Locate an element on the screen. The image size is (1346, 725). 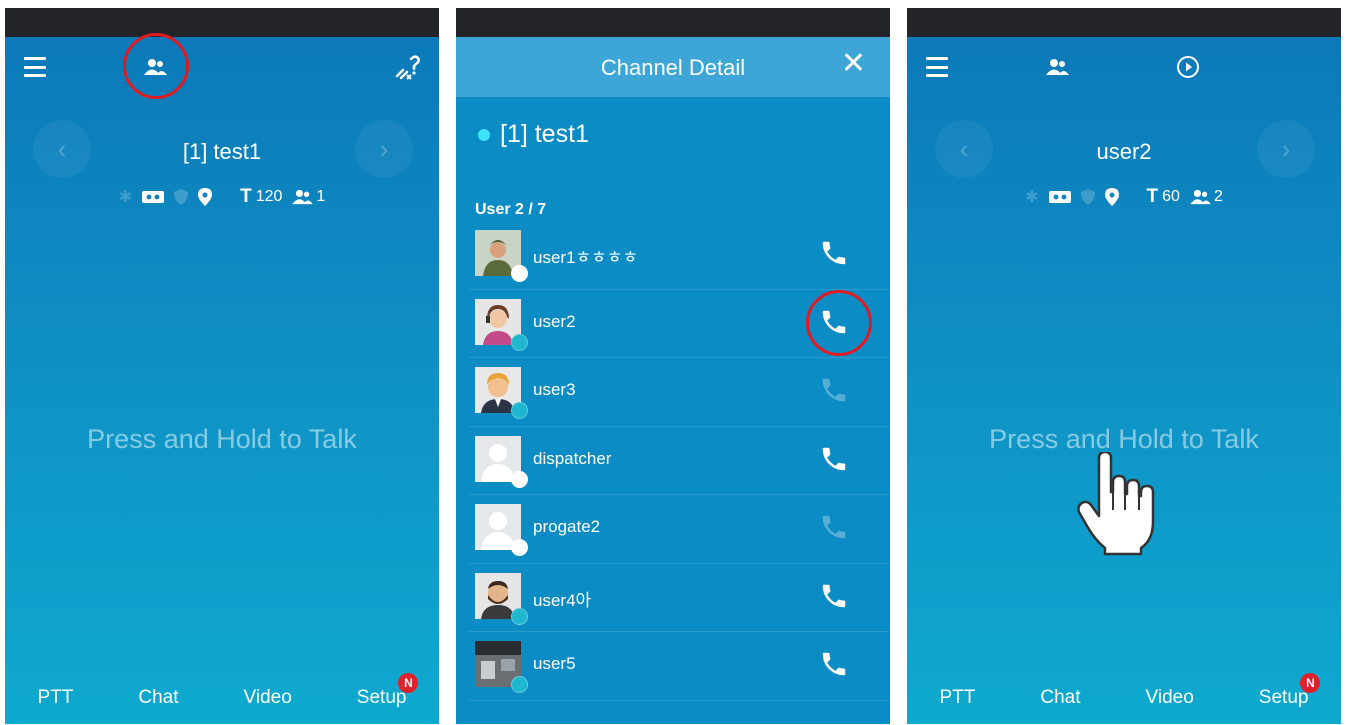
list-item: user4아 is located at coordinates (679, 598).